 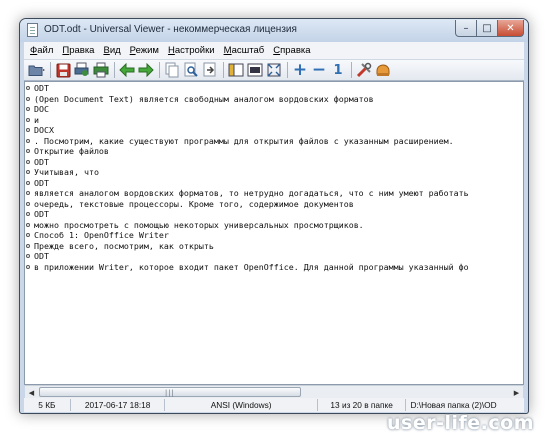 I want to click on print-icon, so click(x=101, y=70).